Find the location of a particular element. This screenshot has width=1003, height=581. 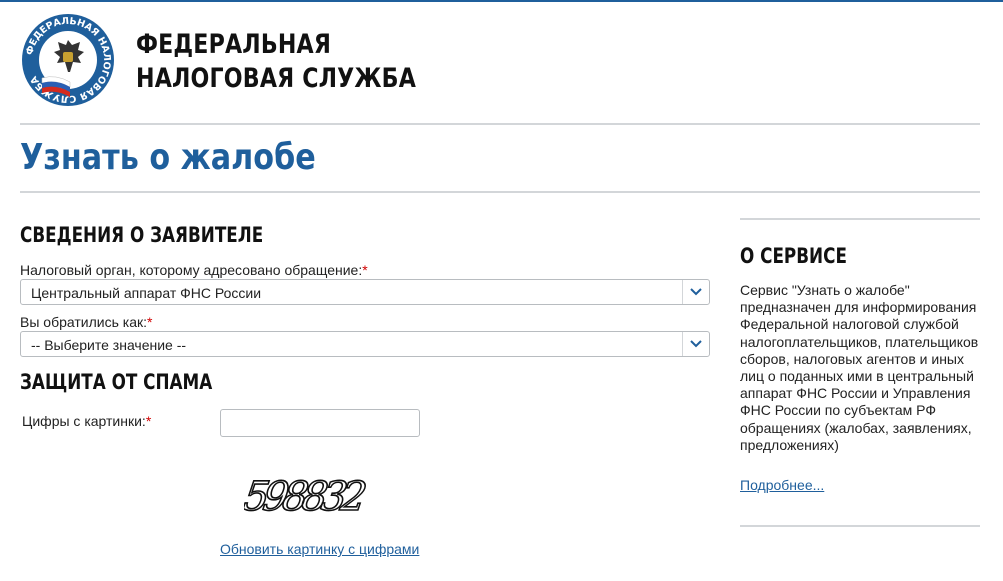

org-name: ФЕДЕРАЛЬНАЯ НАЛОГОВАЯ СЛУЖБА is located at coordinates (276, 62).